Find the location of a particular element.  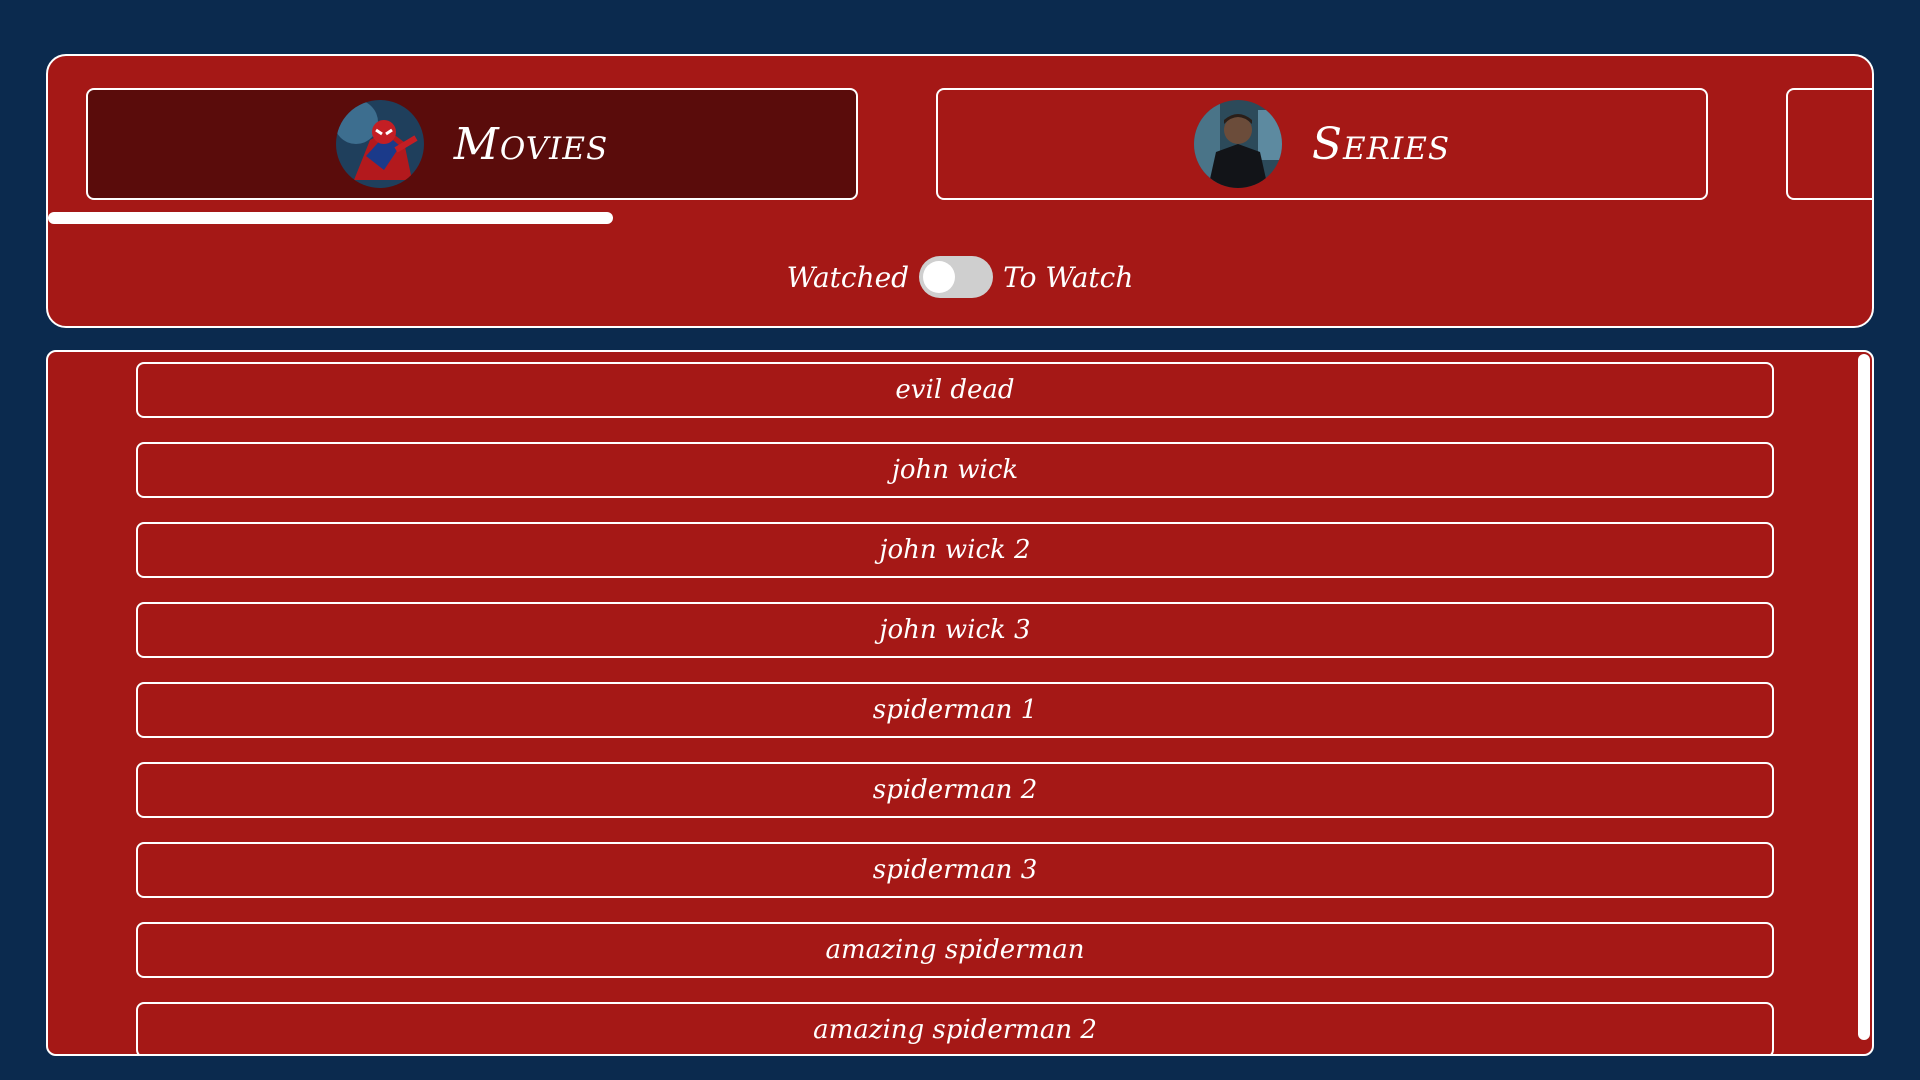

watch-status-switch is located at coordinates (956, 277).